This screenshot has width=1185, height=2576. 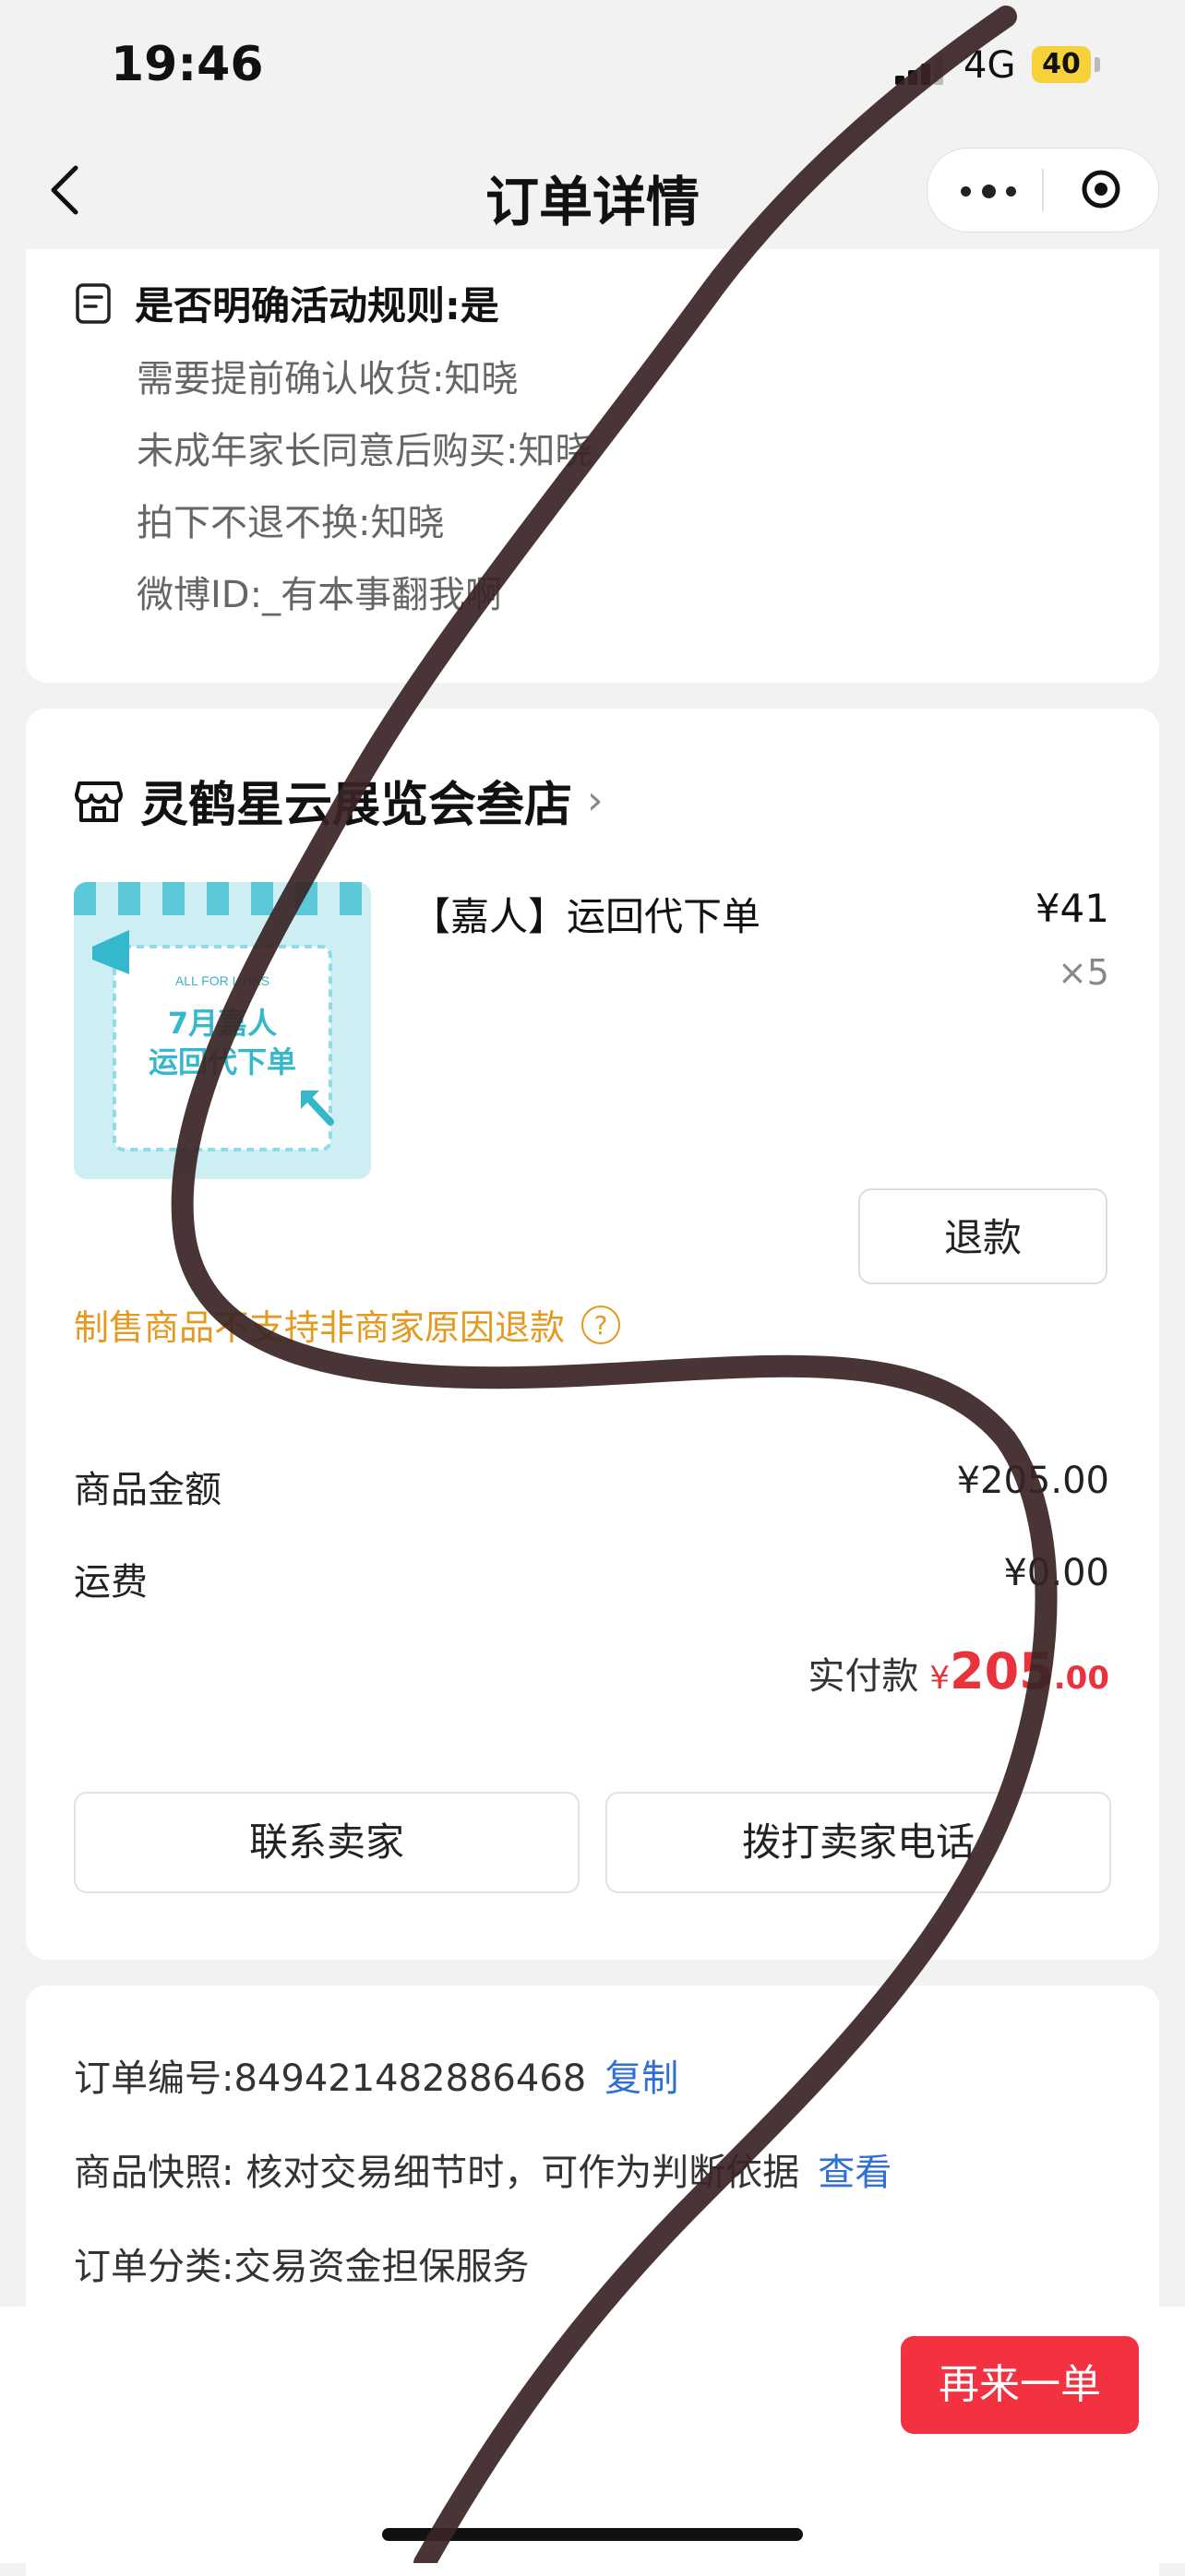 I want to click on order-number: 订单编号:849421482886468, so click(x=330, y=2078).